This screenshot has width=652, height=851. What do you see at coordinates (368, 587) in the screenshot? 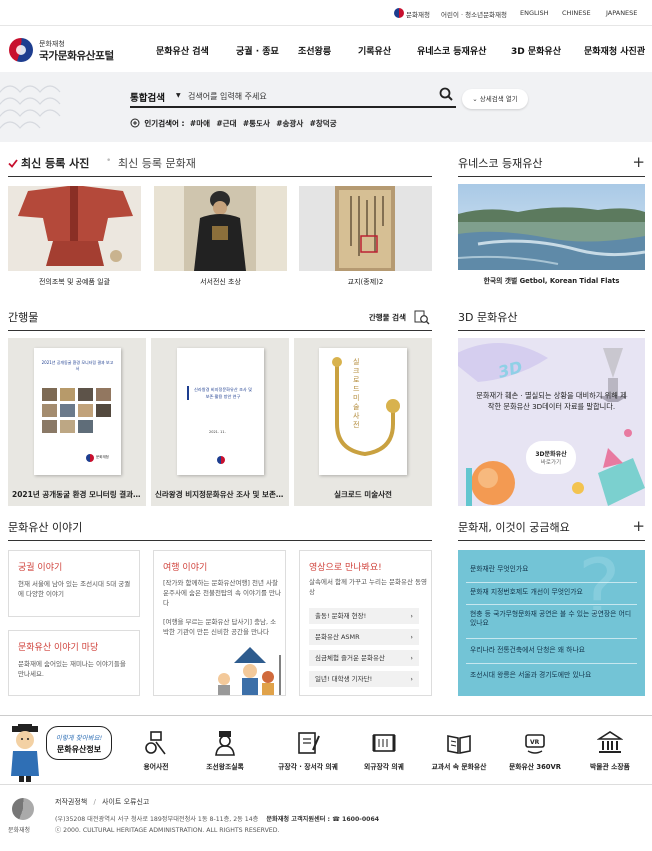
I see `story-video-text: 살속에서 함께 가꾸고 누리는 문화유산 동영상` at bounding box center [368, 587].